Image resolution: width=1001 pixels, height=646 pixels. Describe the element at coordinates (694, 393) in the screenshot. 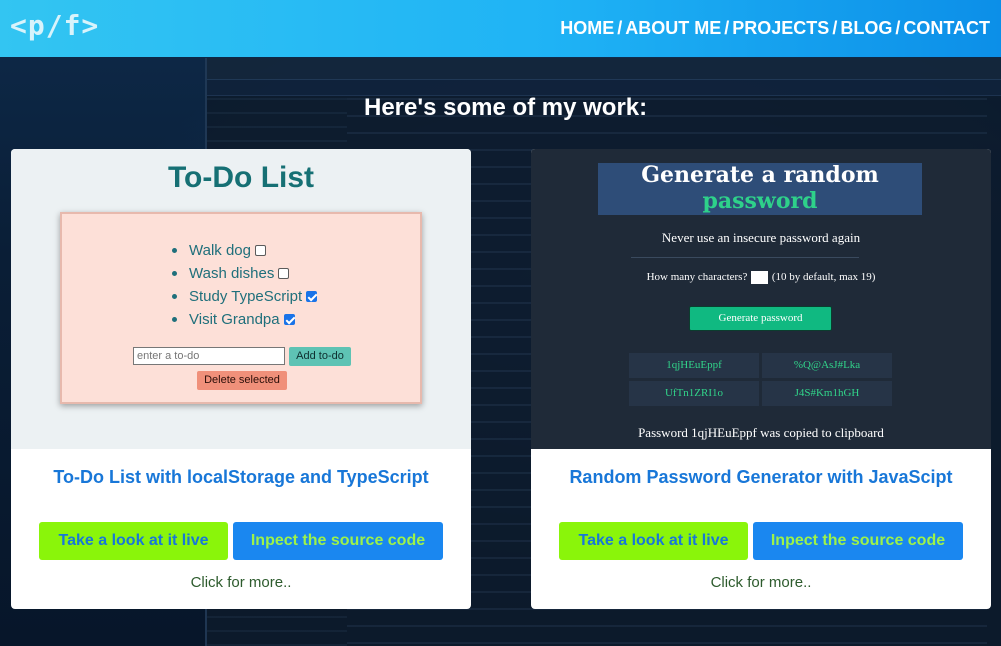

I see `pw-result: UfTn1ZRI1o` at that location.